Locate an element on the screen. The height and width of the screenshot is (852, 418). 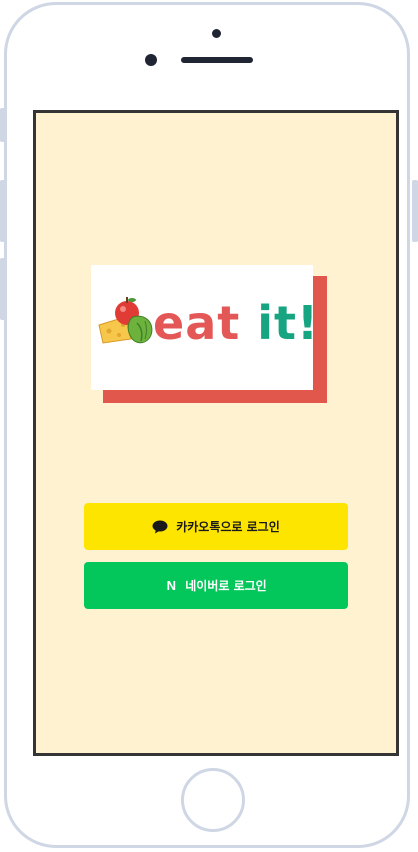
mute-switch is located at coordinates (3, 125).